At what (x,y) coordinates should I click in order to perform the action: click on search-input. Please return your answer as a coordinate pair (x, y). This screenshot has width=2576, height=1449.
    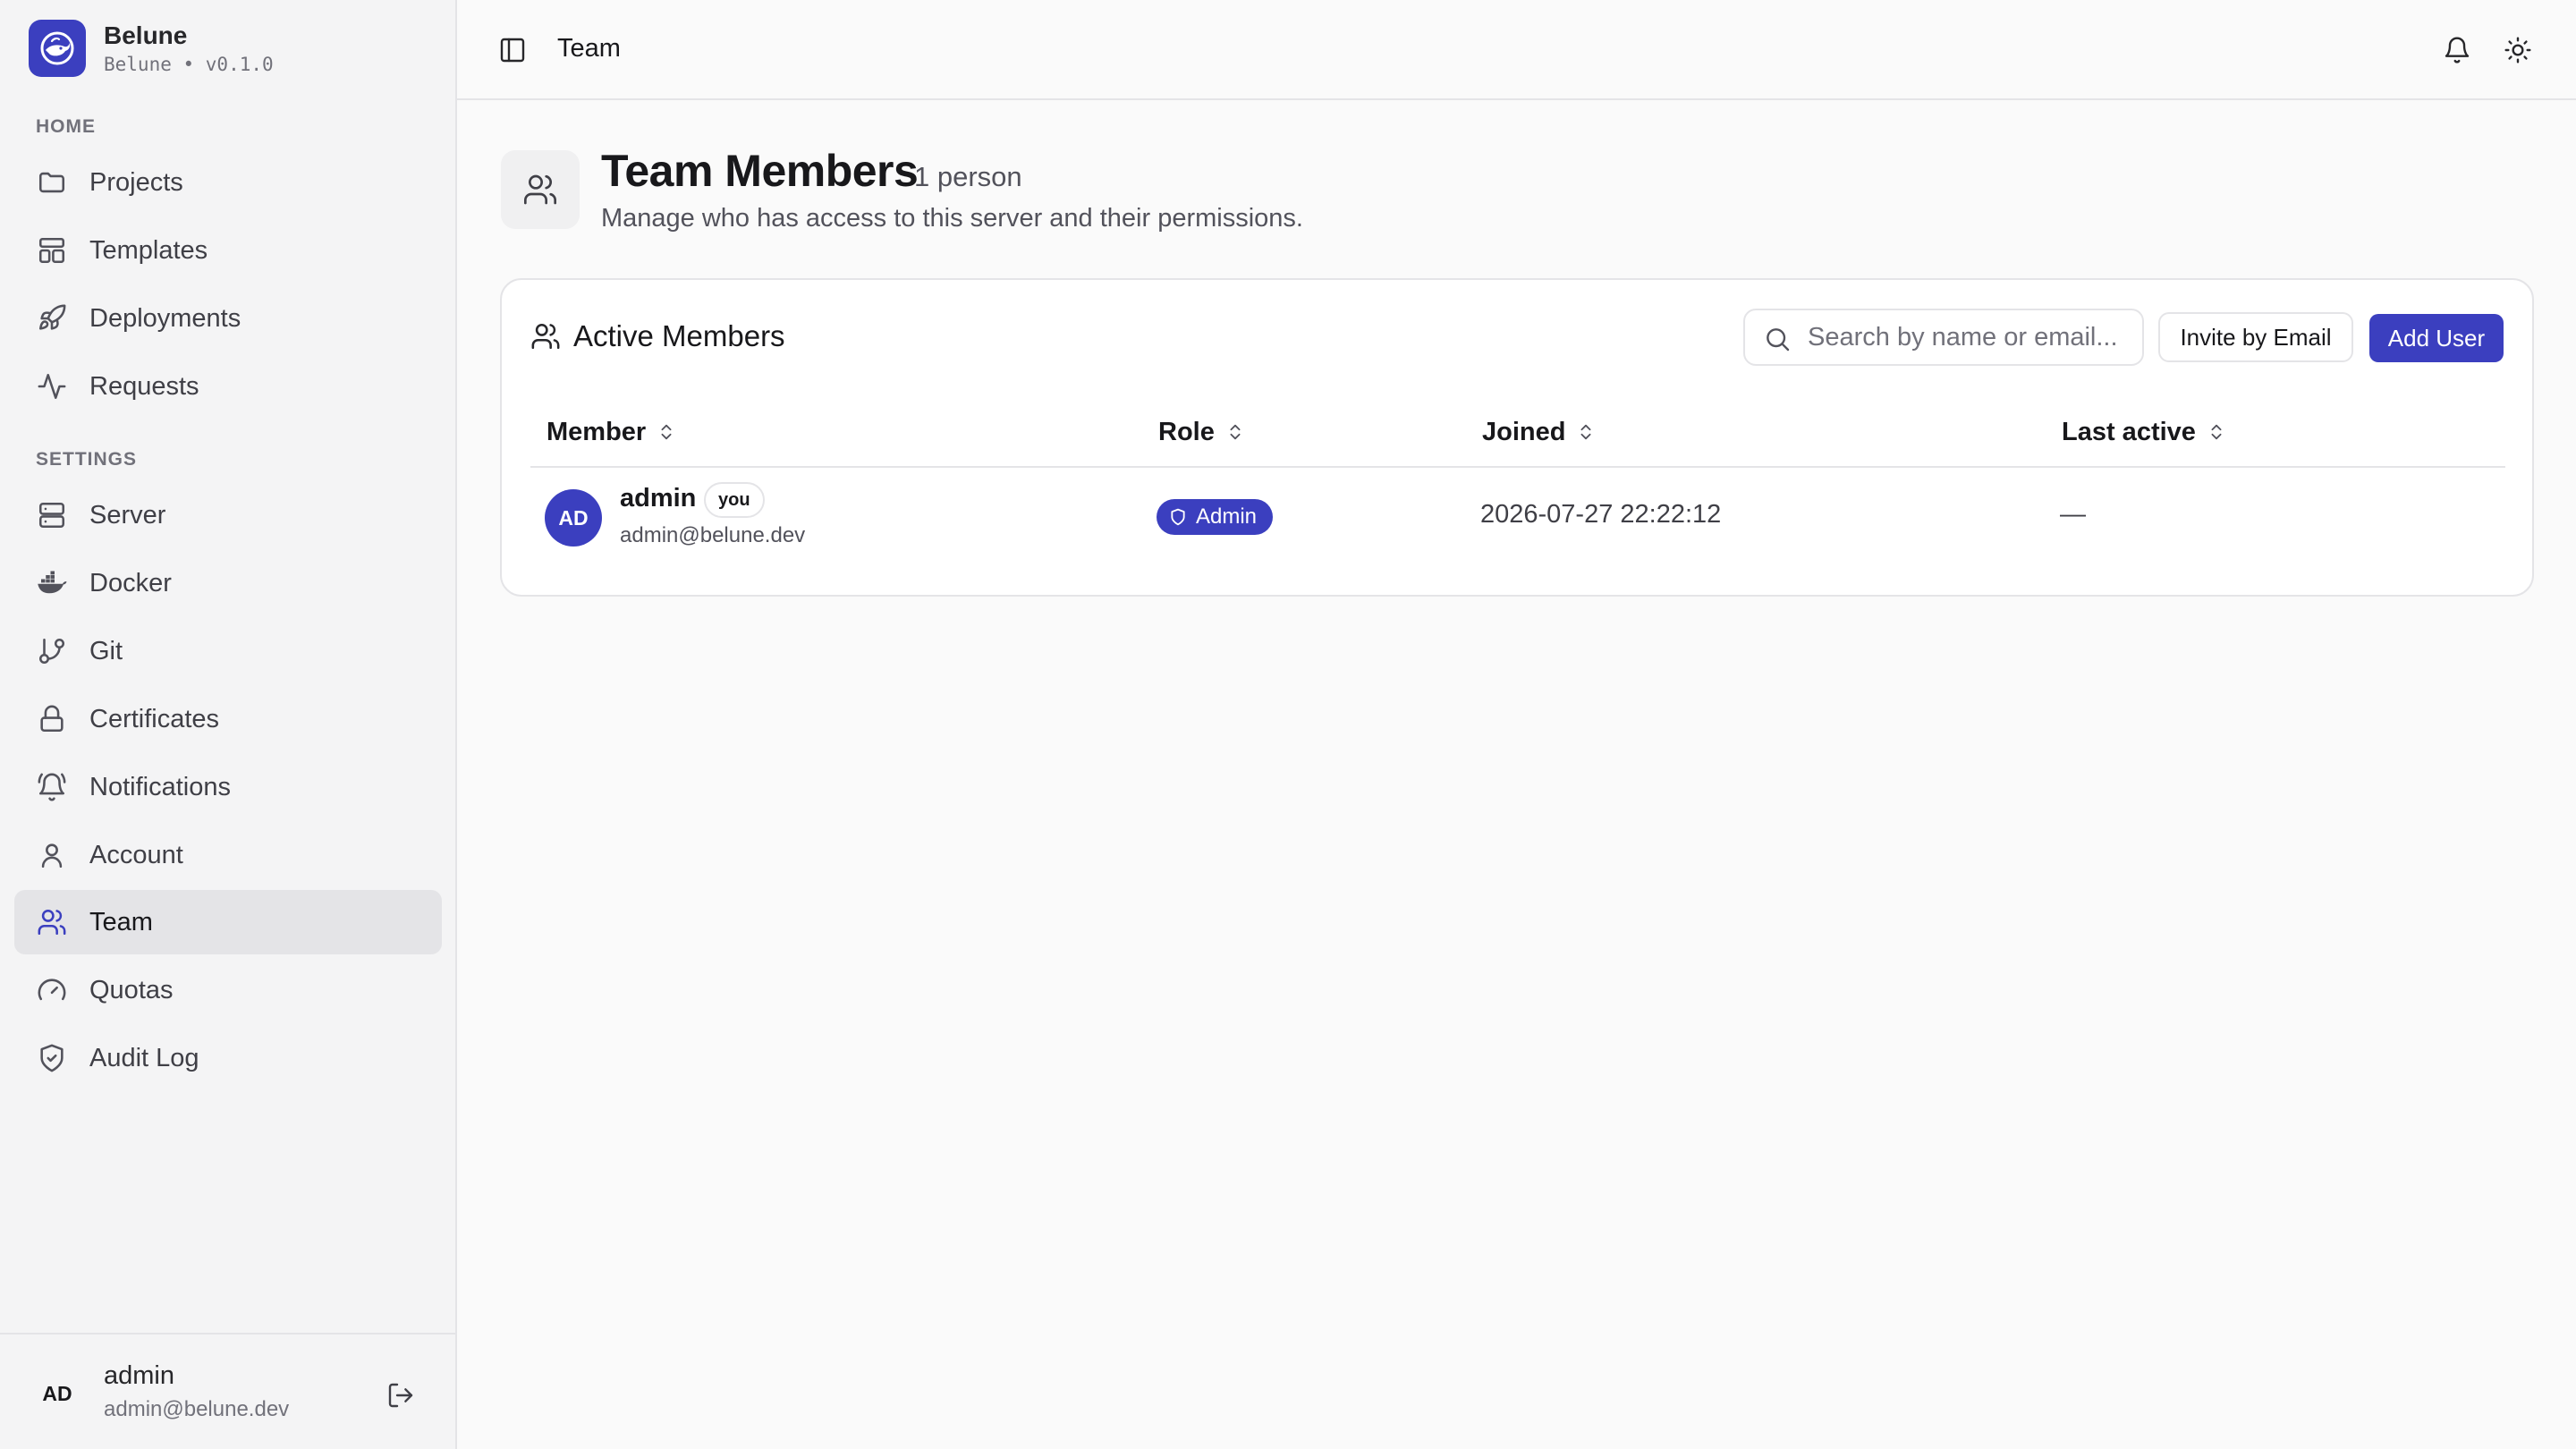
    Looking at the image, I should click on (1969, 337).